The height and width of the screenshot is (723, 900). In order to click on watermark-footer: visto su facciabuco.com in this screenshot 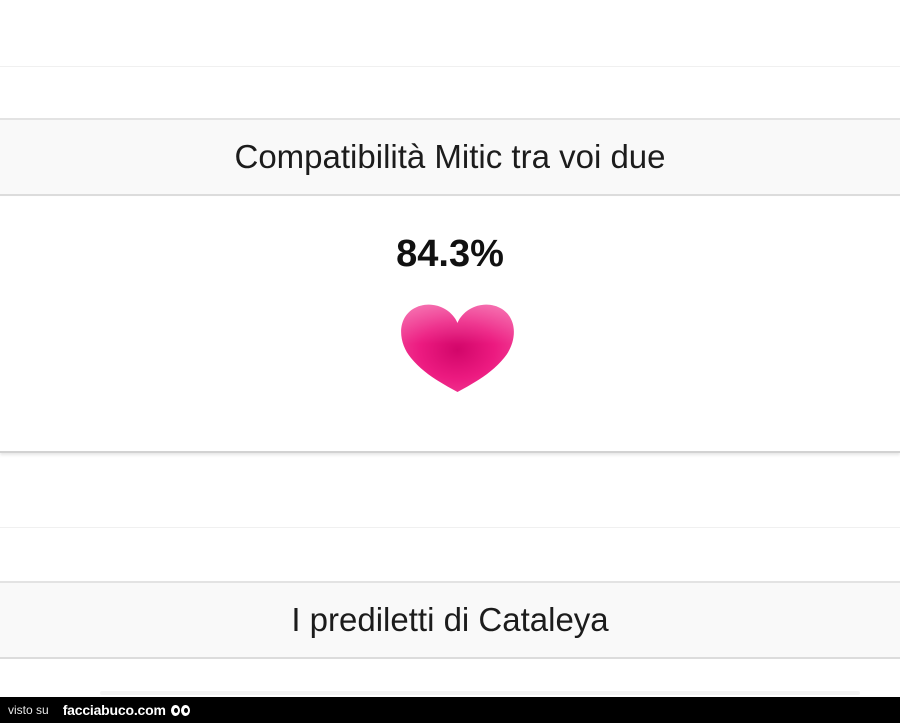, I will do `click(450, 710)`.